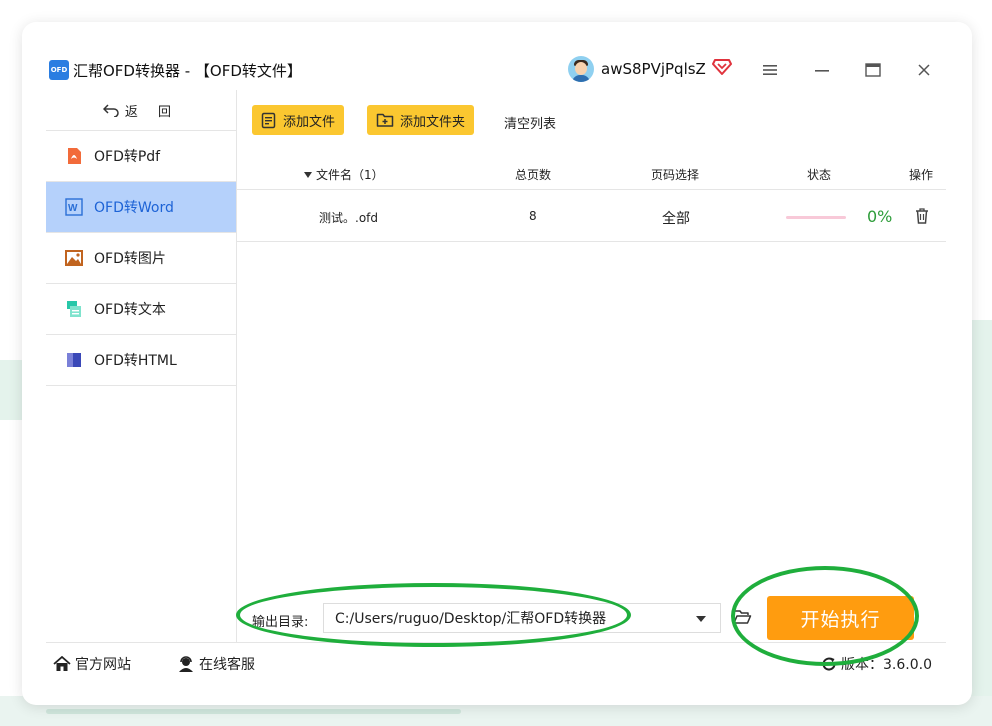 The width and height of the screenshot is (992, 726). Describe the element at coordinates (533, 175) in the screenshot. I see `header-pages: 总页数` at that location.